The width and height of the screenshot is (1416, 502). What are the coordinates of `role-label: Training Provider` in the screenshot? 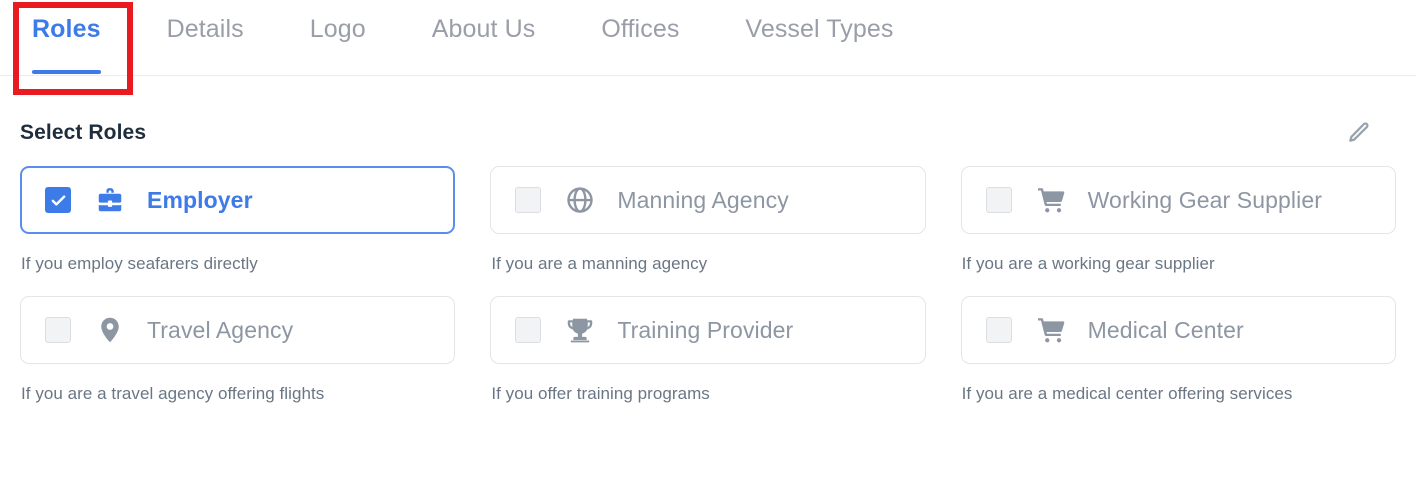 It's located at (705, 329).